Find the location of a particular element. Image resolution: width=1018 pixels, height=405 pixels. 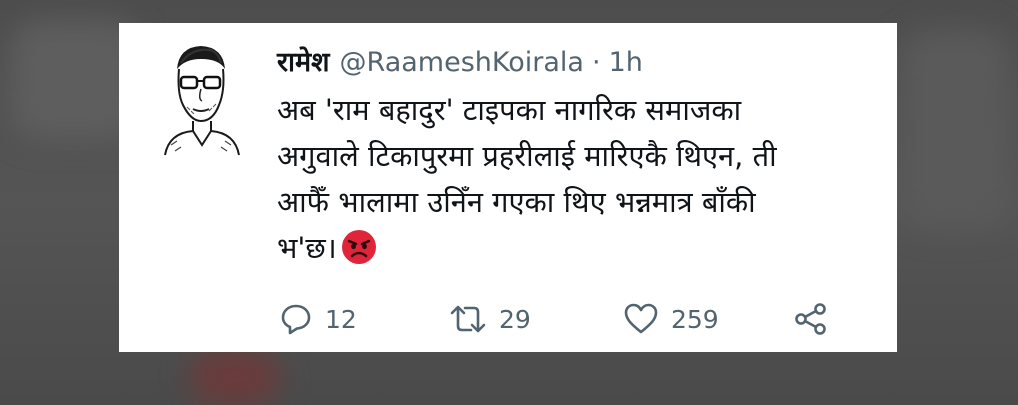

tweet-timestamp: 1h is located at coordinates (626, 63).